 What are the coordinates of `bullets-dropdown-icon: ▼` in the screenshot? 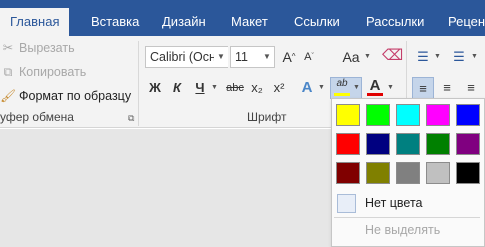 It's located at (437, 56).